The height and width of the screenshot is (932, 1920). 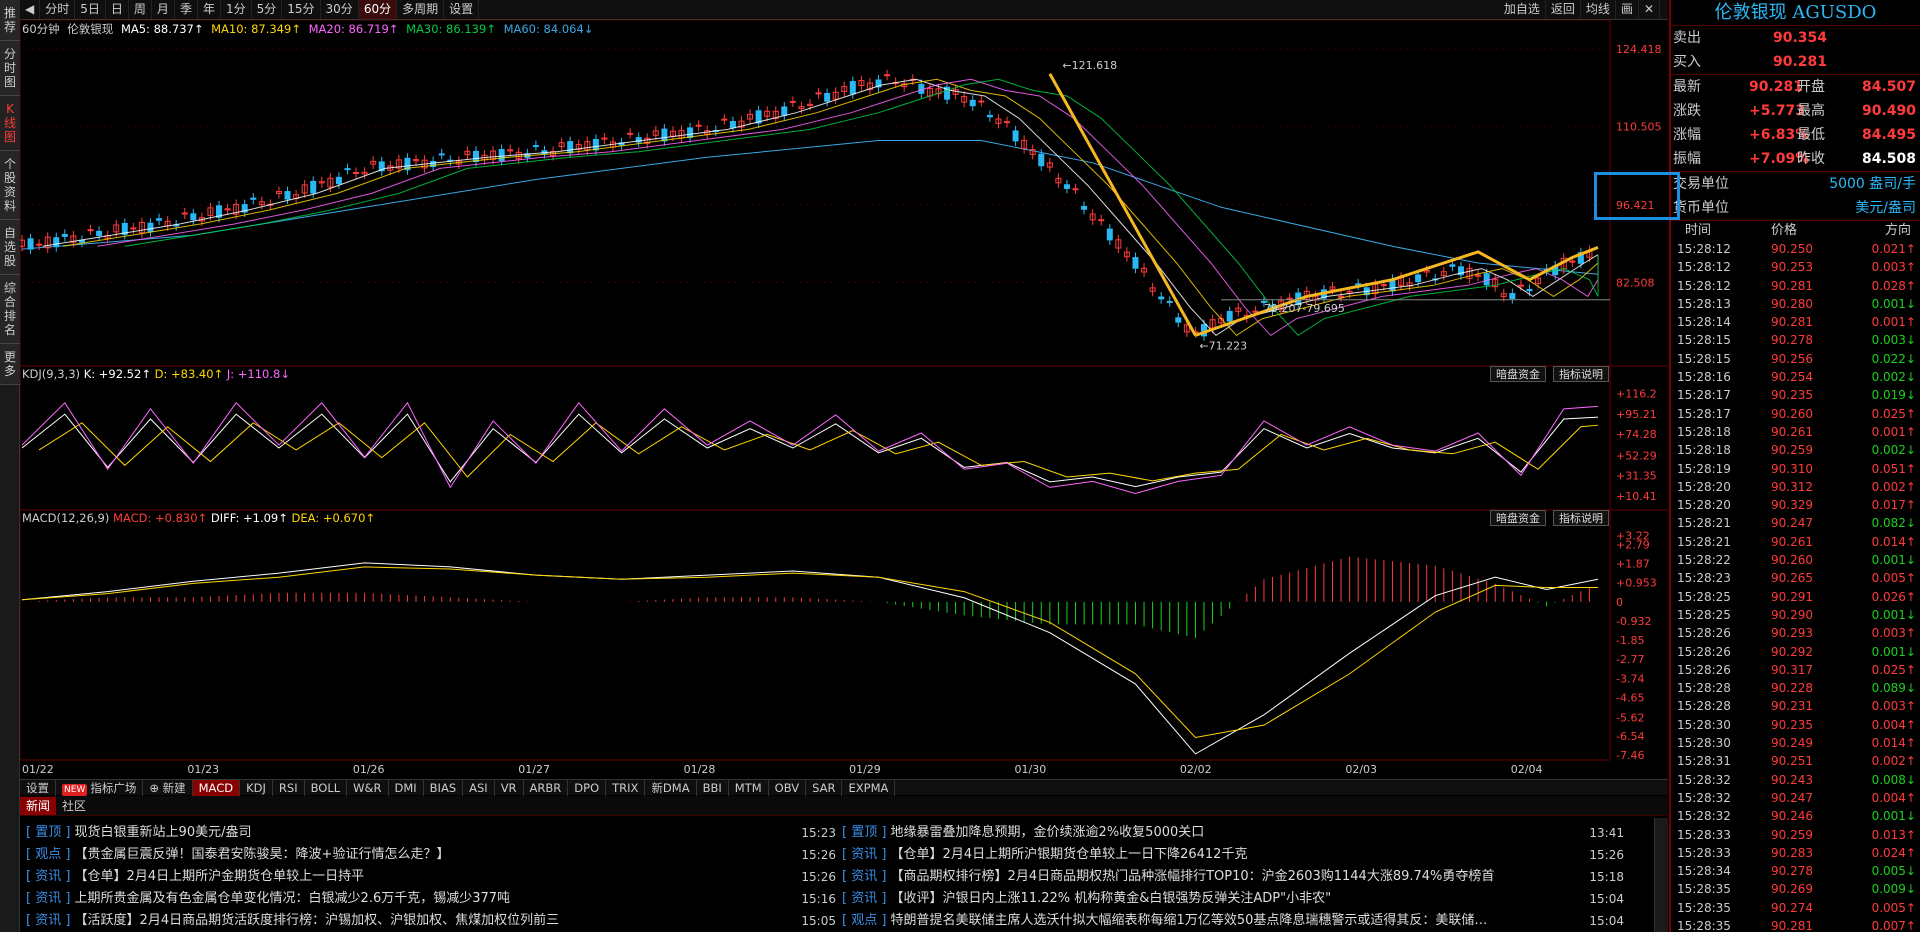 What do you see at coordinates (163, 9) in the screenshot?
I see `period-4-button: 月` at bounding box center [163, 9].